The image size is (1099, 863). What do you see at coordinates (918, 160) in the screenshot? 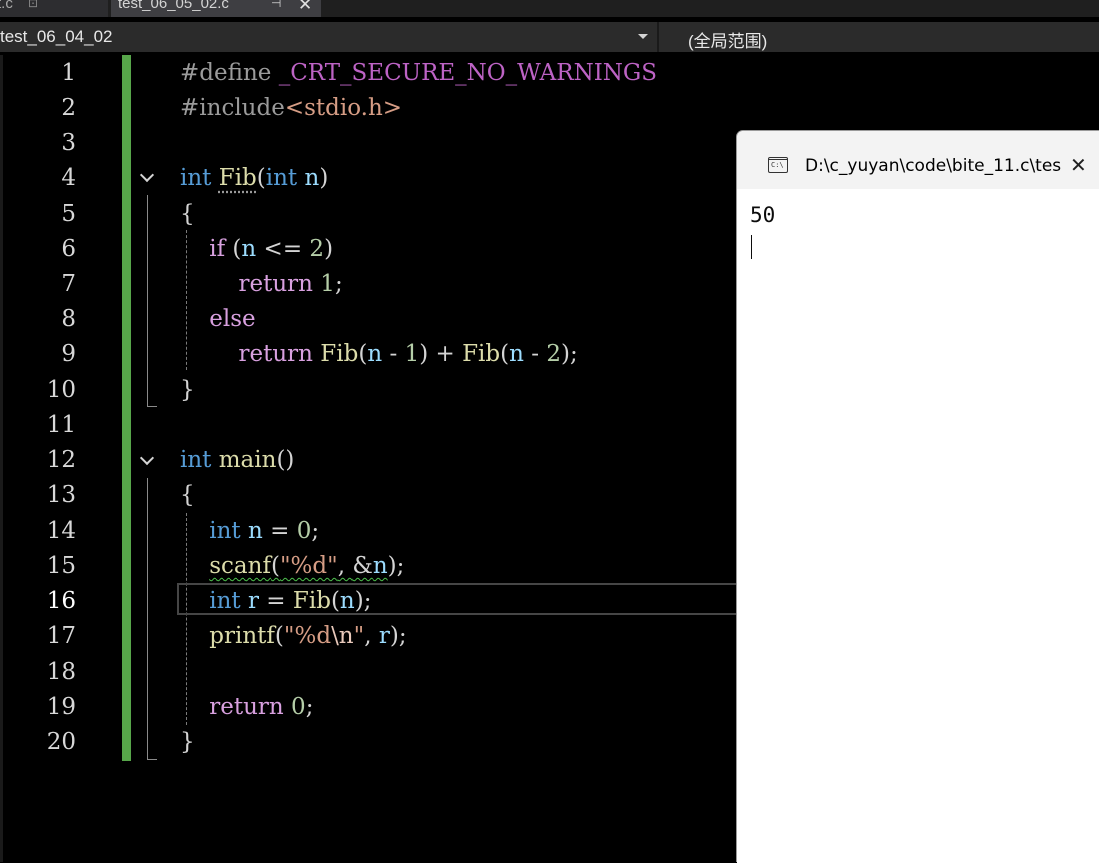
I see `console-title-bar: C:\ D:\c_yuyan\code\bite_11.c\tes ✕` at bounding box center [918, 160].